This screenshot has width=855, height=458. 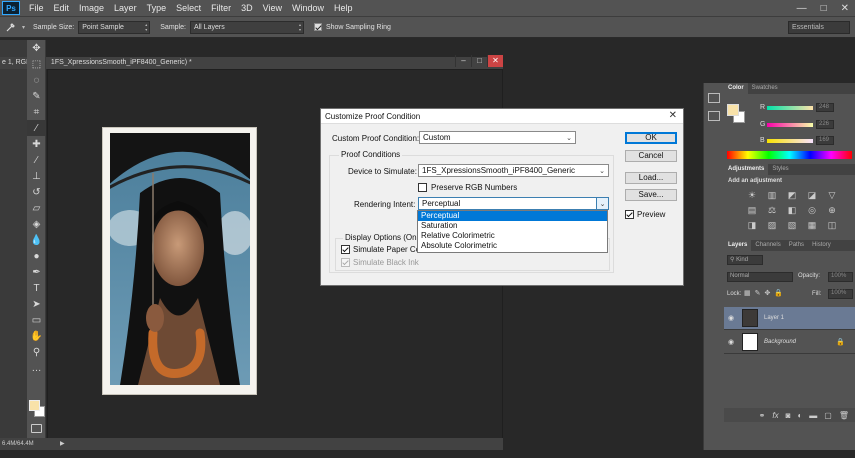 What do you see at coordinates (813, 415) in the screenshot?
I see `folder-icon: ▬` at bounding box center [813, 415].